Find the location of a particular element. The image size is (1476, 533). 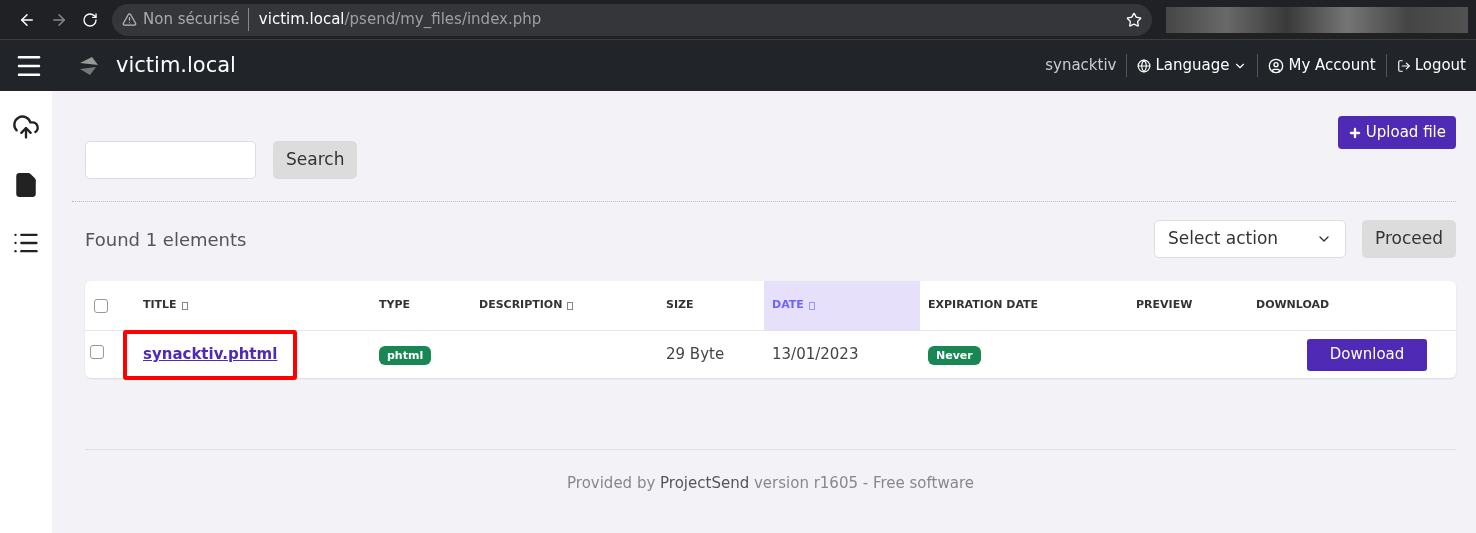

brand-name: victim.local is located at coordinates (176, 65).